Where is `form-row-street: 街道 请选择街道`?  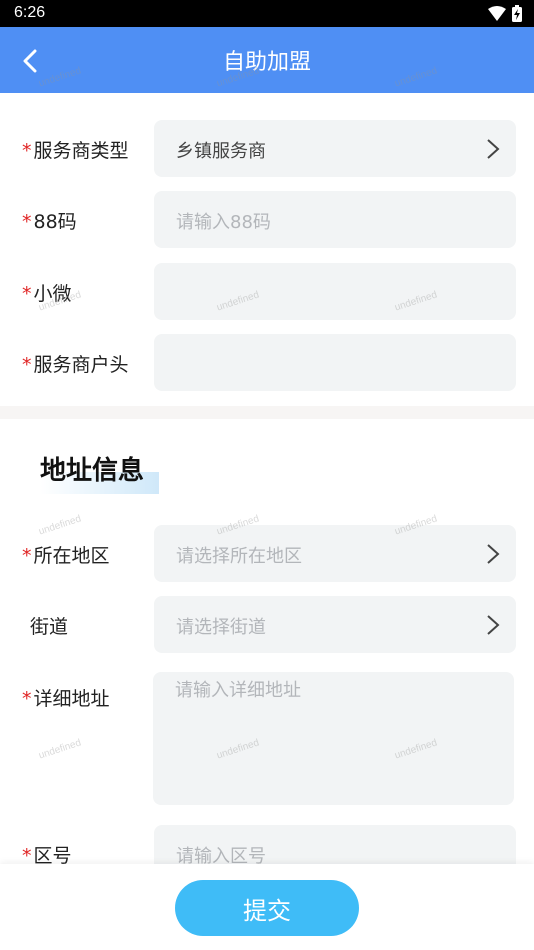
form-row-street: 街道 请选择街道 is located at coordinates (267, 625).